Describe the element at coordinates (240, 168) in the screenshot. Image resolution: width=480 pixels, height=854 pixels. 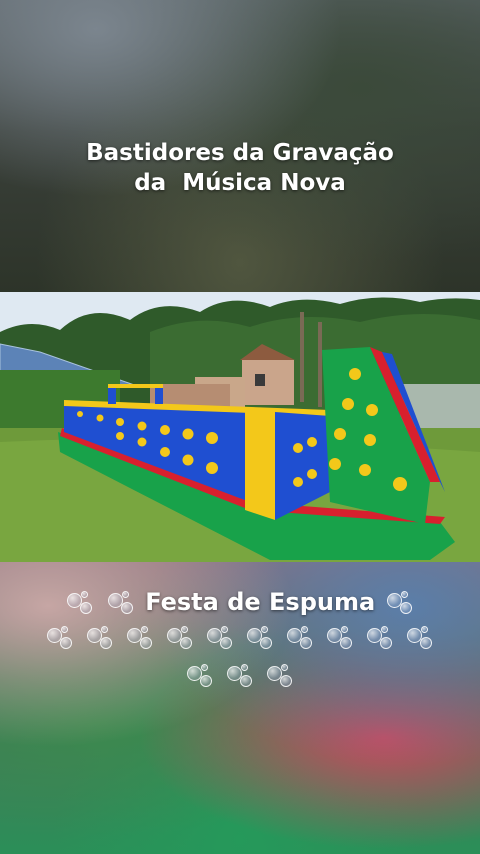
I see `video-title: Bastidores da Gravação da Música Nova` at that location.